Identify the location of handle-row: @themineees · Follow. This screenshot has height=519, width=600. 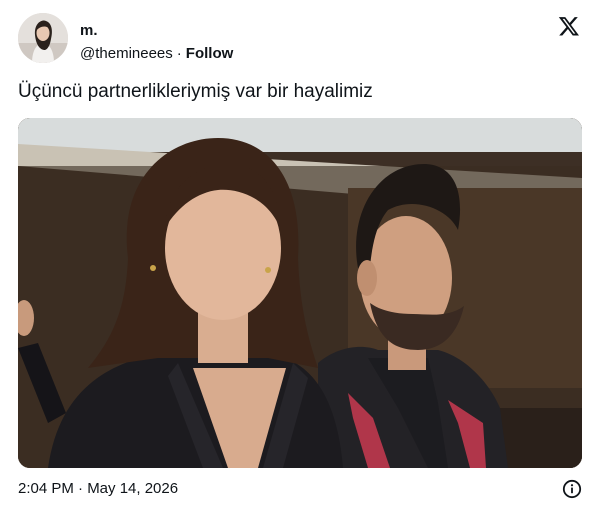
(156, 54).